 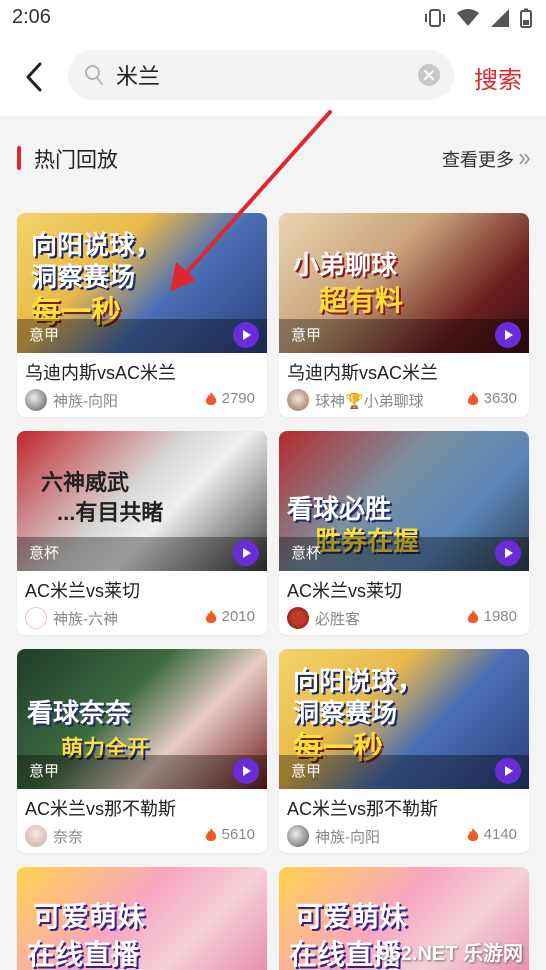 I want to click on thumbnail-caption: 在线直播, so click(x=83, y=954).